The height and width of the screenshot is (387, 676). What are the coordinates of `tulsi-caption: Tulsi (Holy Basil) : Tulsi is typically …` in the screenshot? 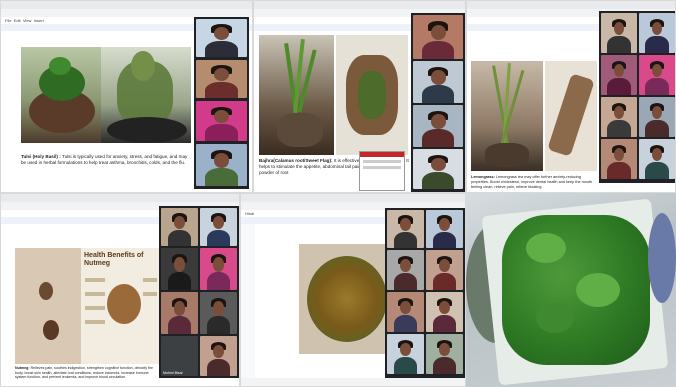 It's located at (106, 160).